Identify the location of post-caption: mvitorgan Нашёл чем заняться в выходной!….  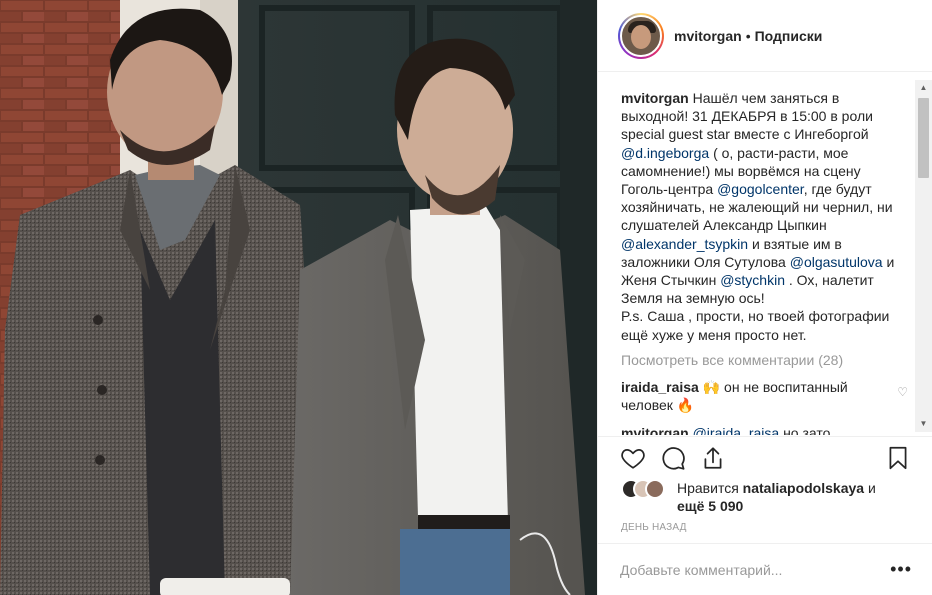
(761, 216).